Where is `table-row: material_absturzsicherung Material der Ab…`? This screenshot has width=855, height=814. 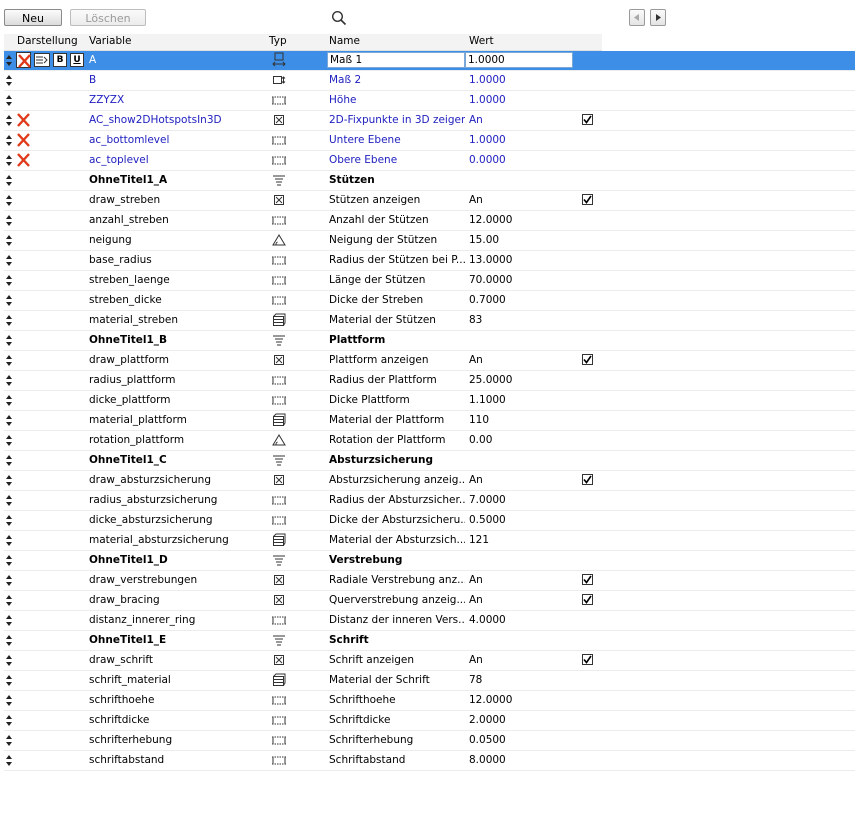 table-row: material_absturzsicherung Material der Ab… is located at coordinates (429, 541).